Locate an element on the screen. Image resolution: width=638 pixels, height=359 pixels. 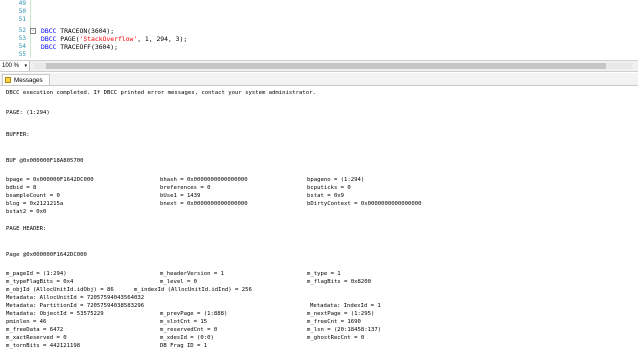
code-line-53: DBCC PAGE('StackOverflow', 1, 294, 3); is located at coordinates (114, 39).